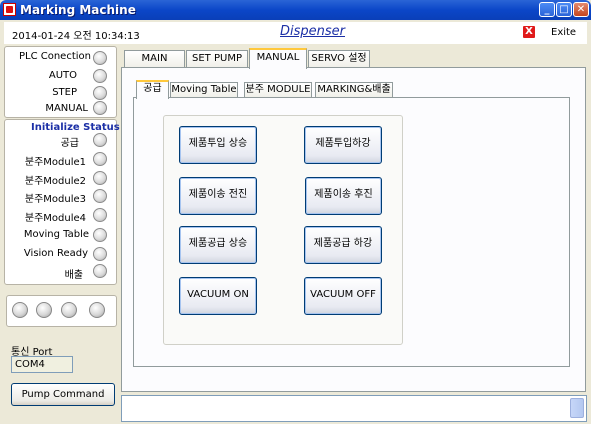 This screenshot has width=591, height=424. What do you see at coordinates (78, 10) in the screenshot?
I see `window-title: Marking Machine` at bounding box center [78, 10].